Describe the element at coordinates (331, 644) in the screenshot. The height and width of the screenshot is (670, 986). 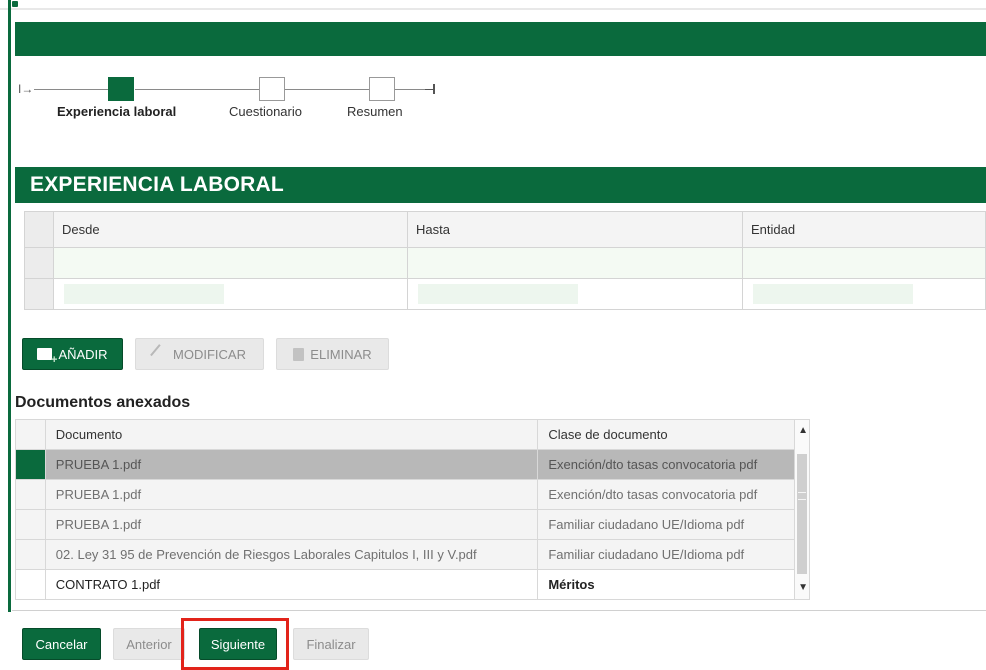
I see `finish-button: Finalizar` at that location.